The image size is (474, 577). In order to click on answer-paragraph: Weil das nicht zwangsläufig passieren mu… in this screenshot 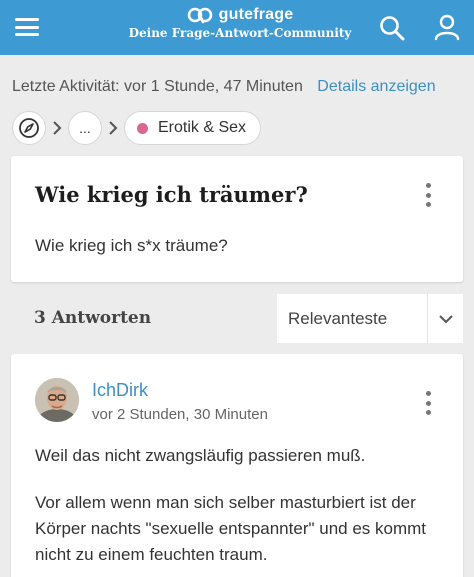, I will do `click(200, 455)`.